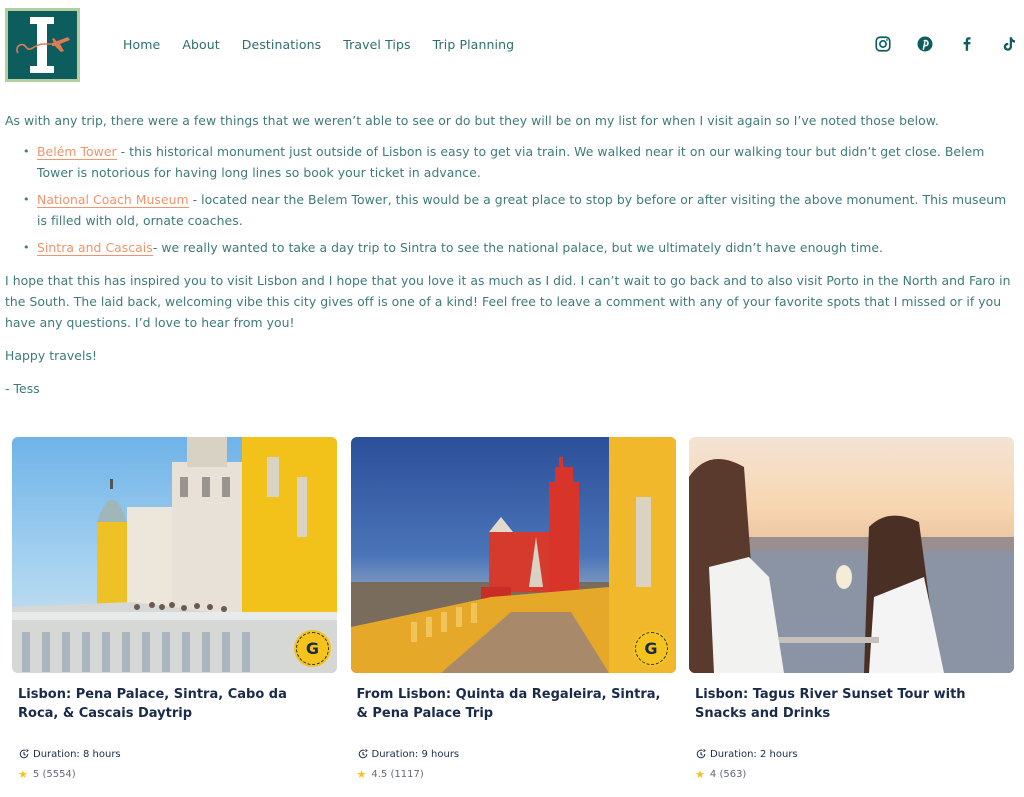  I want to click on pena-red-tower-image, so click(513, 555).